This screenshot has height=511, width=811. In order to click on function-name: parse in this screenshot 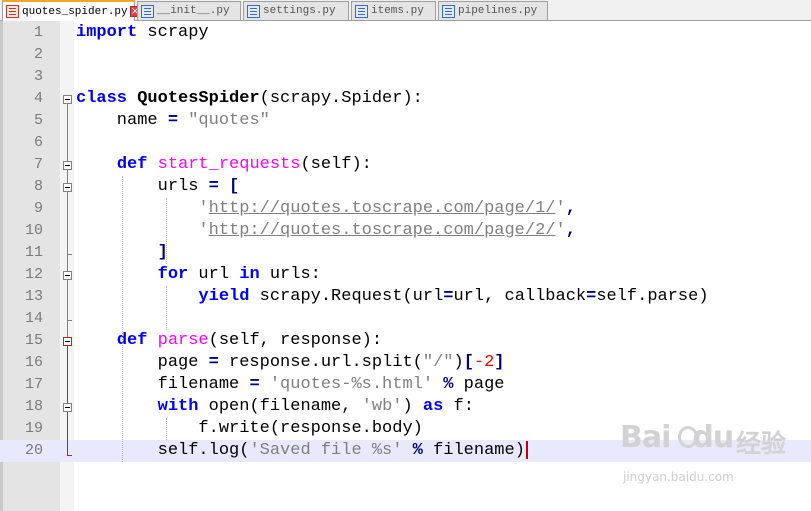, I will do `click(183, 340)`.